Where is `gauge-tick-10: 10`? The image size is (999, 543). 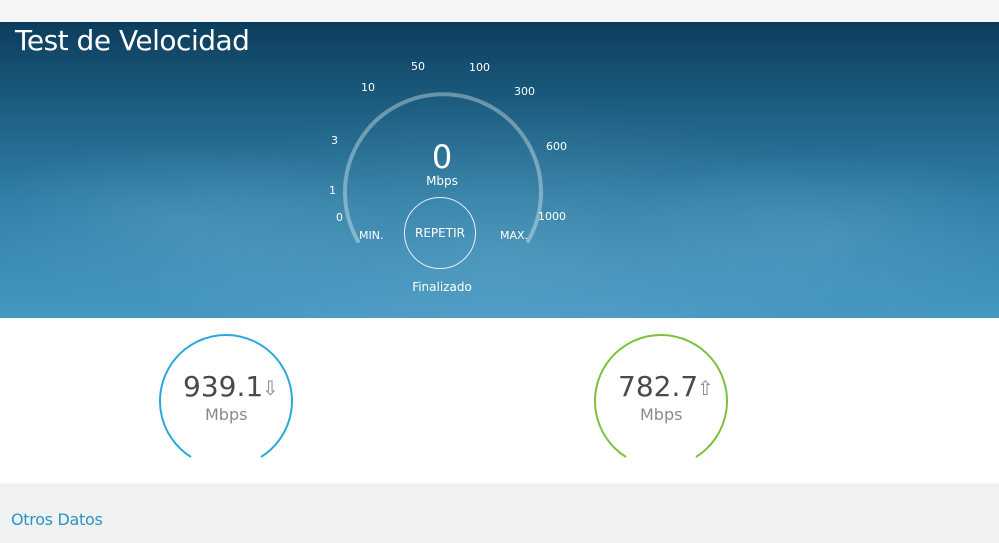 gauge-tick-10: 10 is located at coordinates (368, 87).